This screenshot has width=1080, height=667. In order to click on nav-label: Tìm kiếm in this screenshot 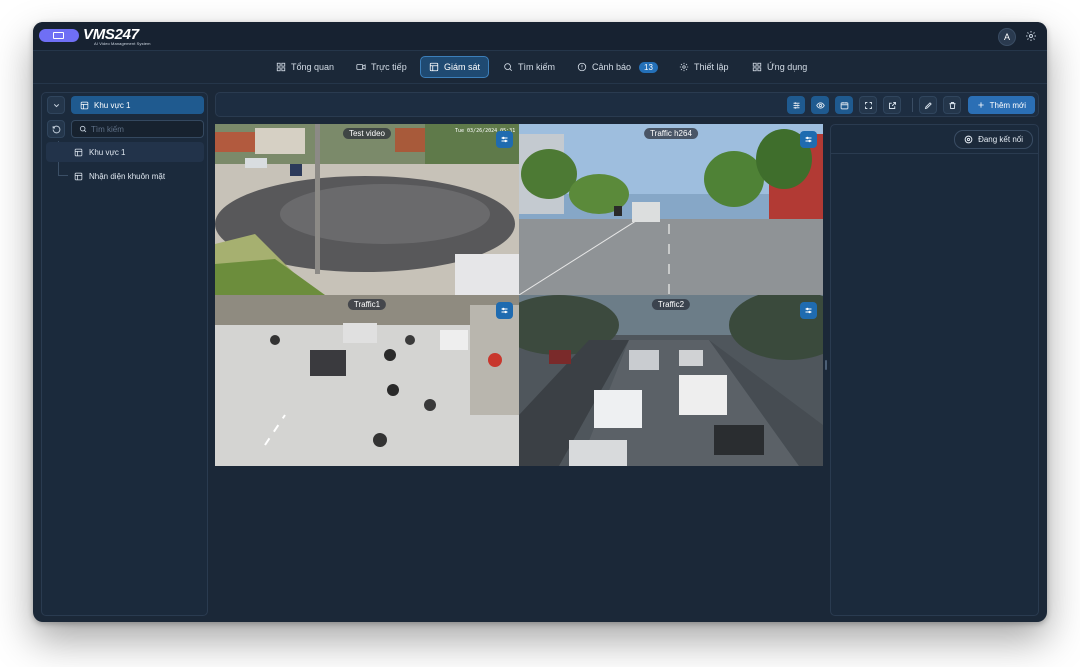, I will do `click(536, 67)`.